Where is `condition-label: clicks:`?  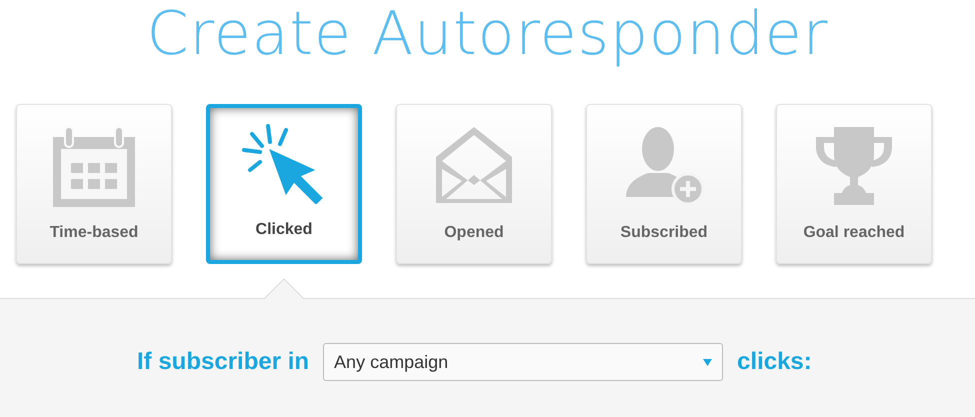 condition-label: clicks: is located at coordinates (774, 362).